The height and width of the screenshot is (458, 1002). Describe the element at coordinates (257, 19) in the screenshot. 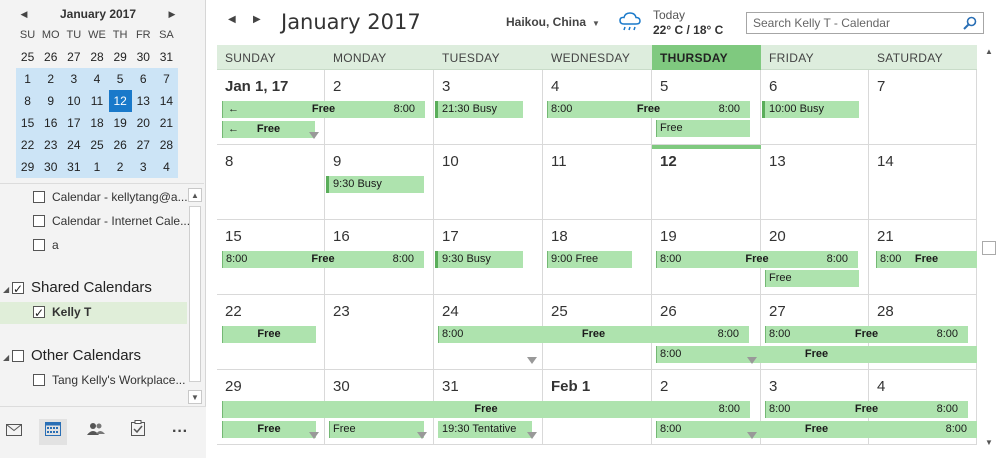

I see `next-month-icon: ▶` at that location.